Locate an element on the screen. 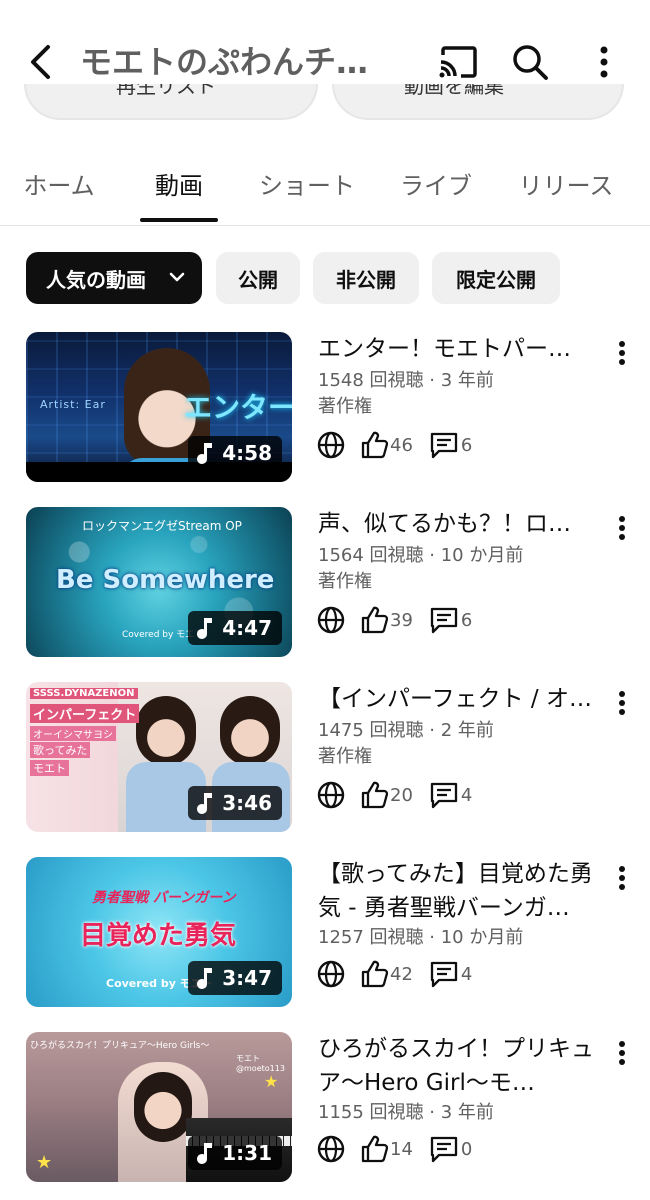 The image size is (650, 1200). edit-videos-button: 動画を編集 is located at coordinates (478, 102).